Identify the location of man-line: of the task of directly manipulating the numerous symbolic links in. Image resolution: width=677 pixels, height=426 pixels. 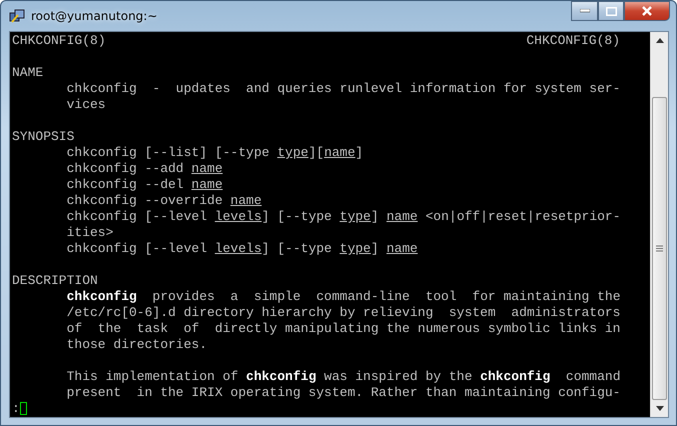
(343, 328).